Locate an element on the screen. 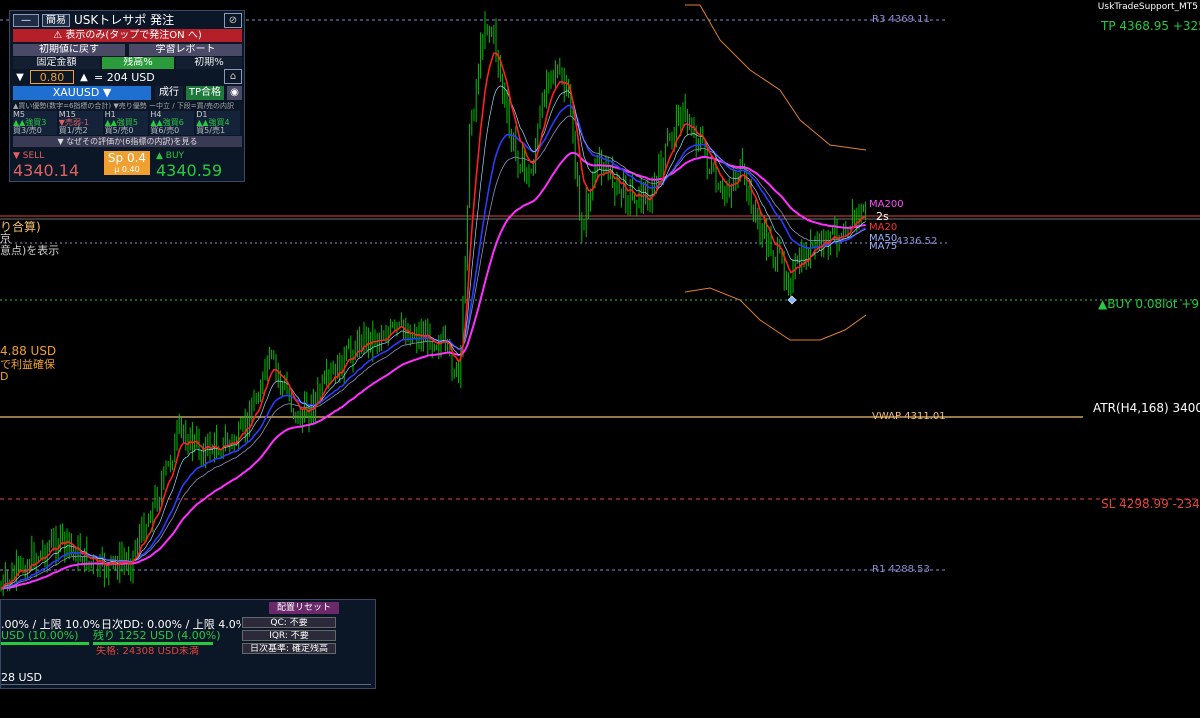  reset-defaults-button: 初期値に戻す is located at coordinates (69, 50).